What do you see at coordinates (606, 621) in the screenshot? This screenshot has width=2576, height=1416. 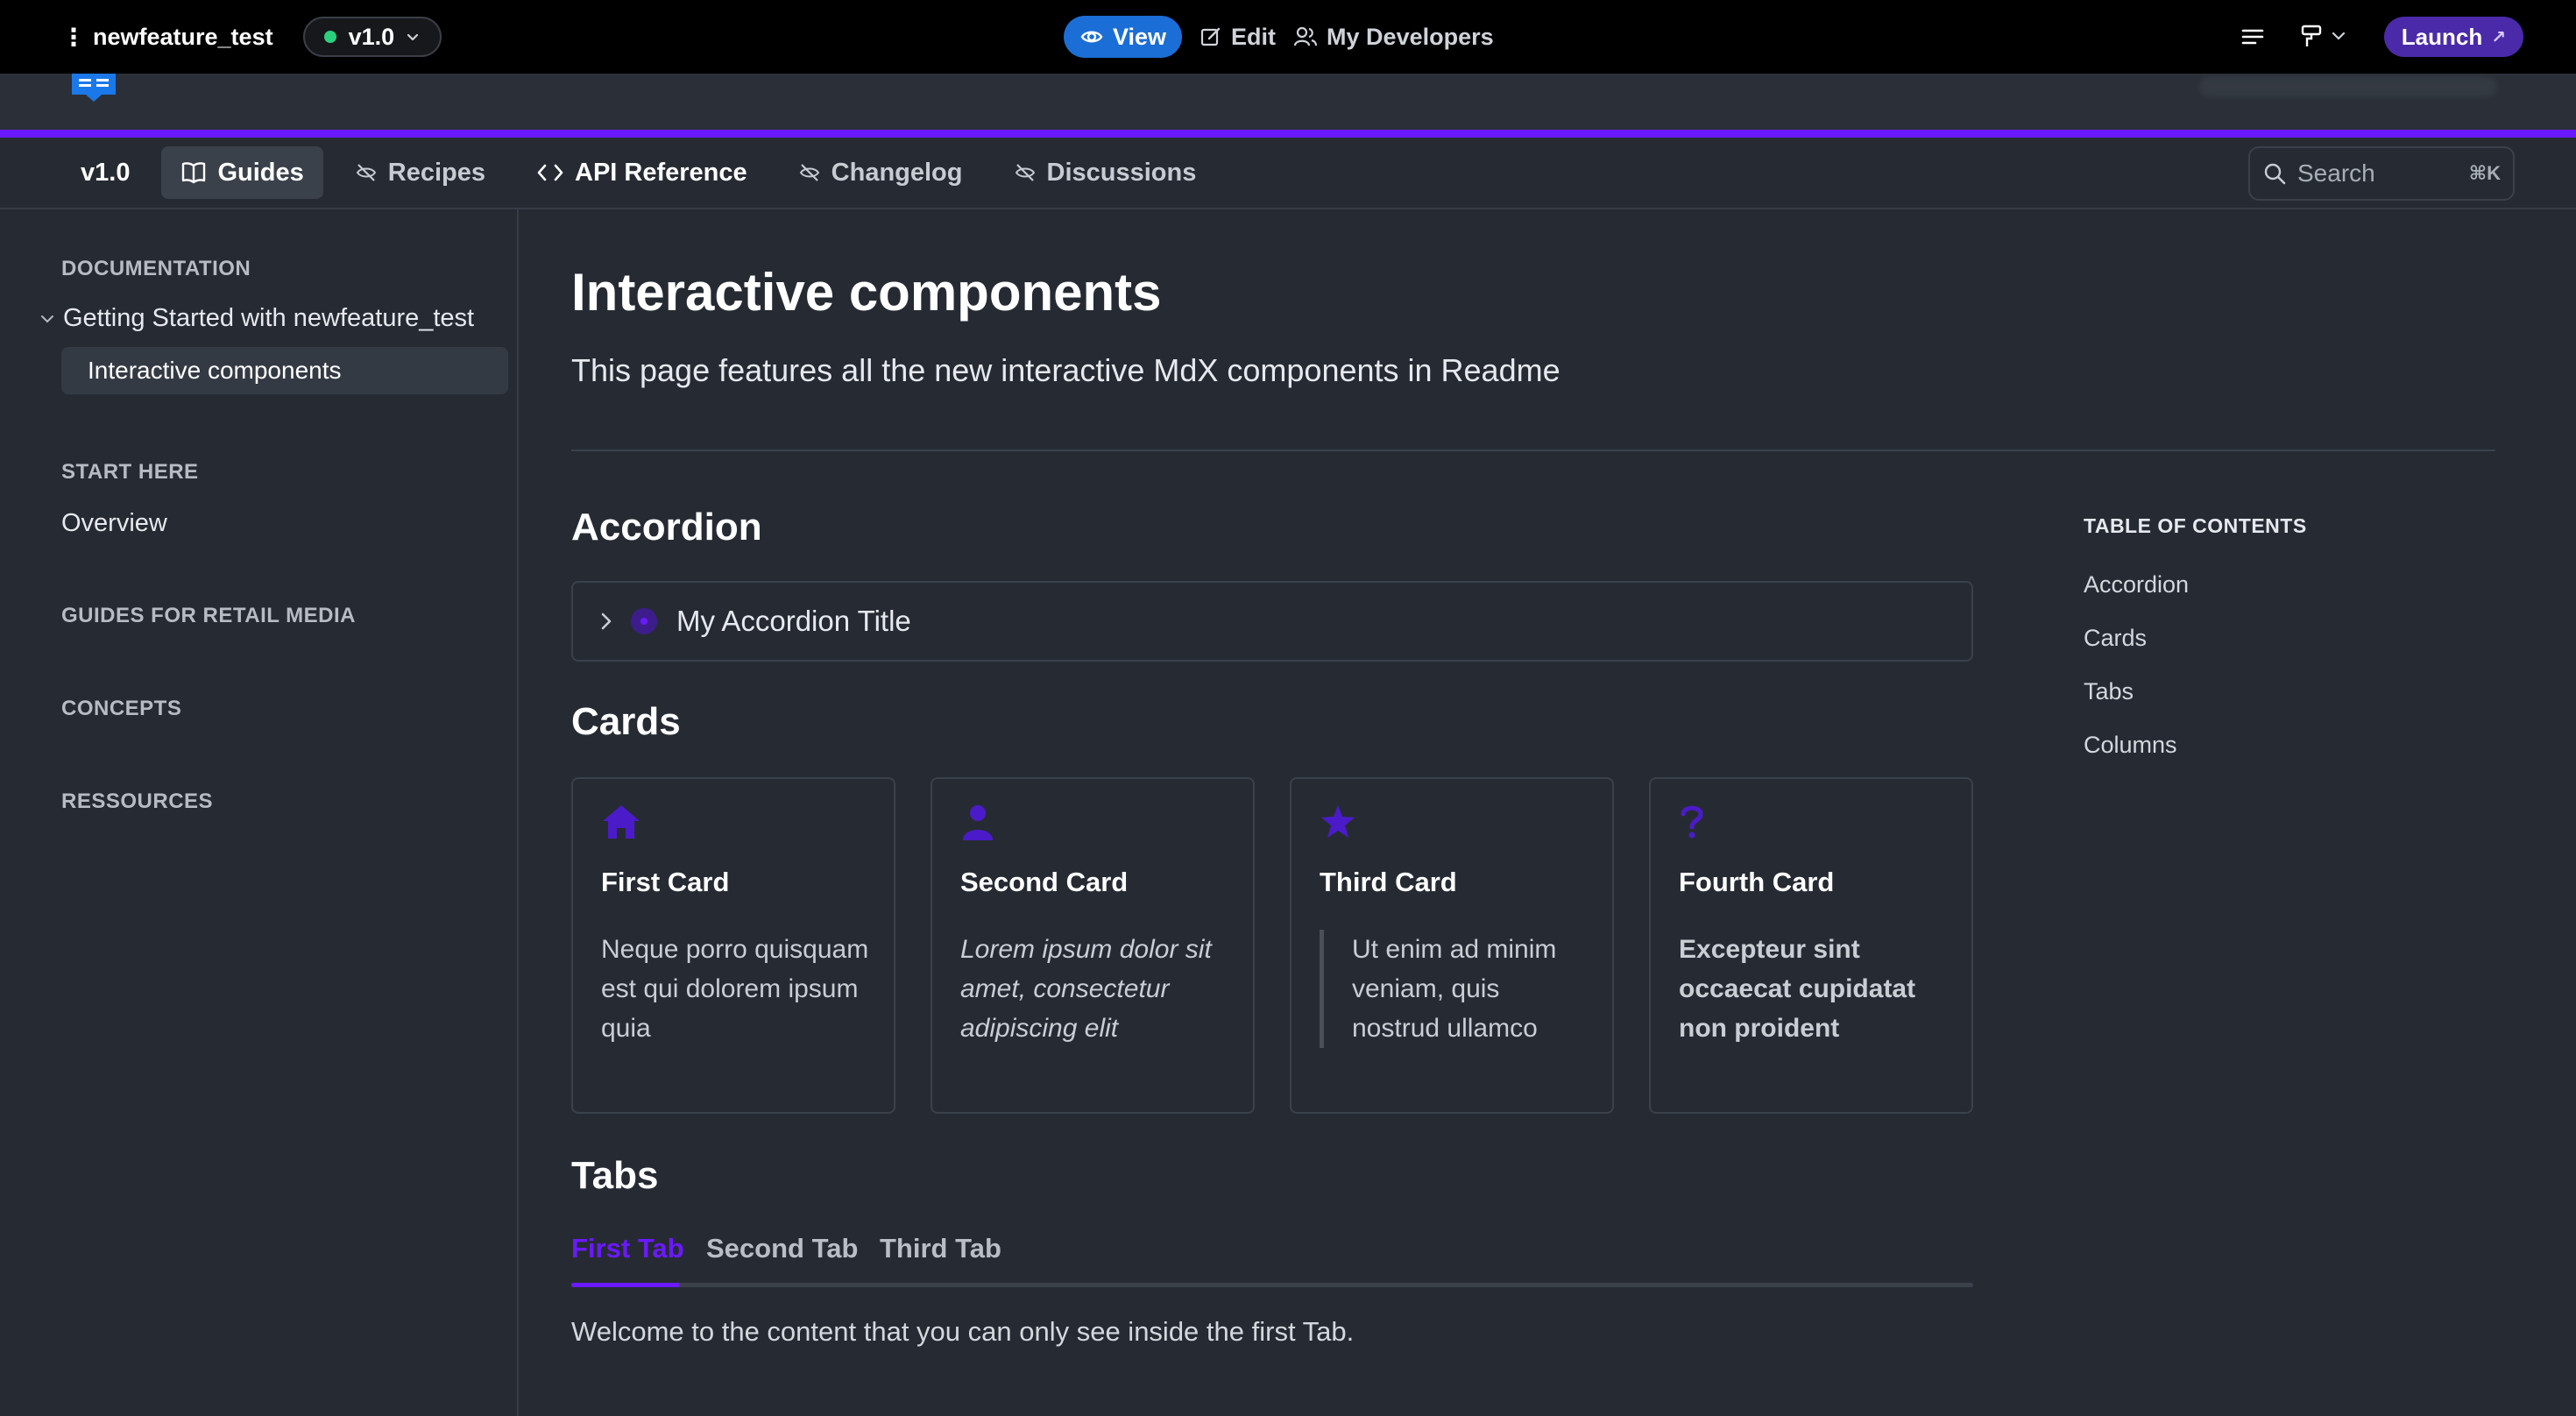 I see `chevron-right-icon` at bounding box center [606, 621].